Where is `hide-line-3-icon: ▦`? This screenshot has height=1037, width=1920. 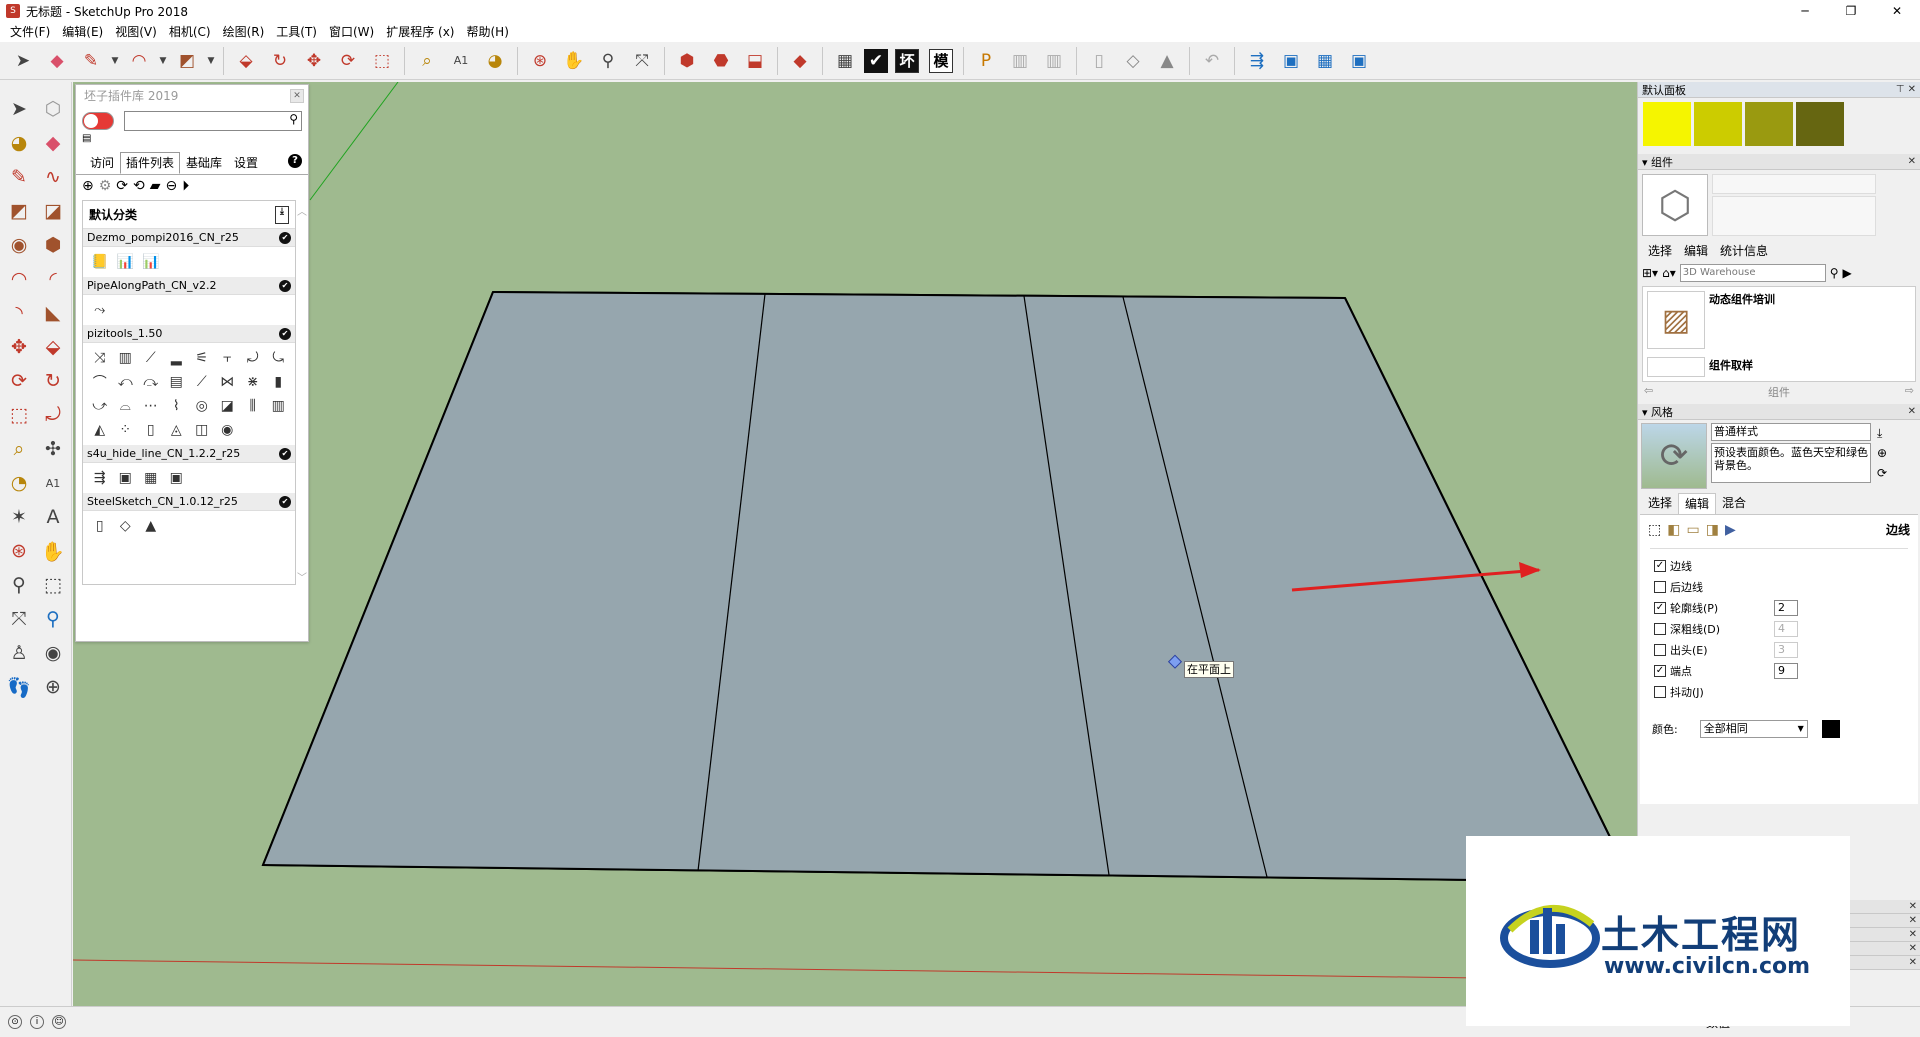
hide-line-3-icon: ▦ is located at coordinates (1325, 61).